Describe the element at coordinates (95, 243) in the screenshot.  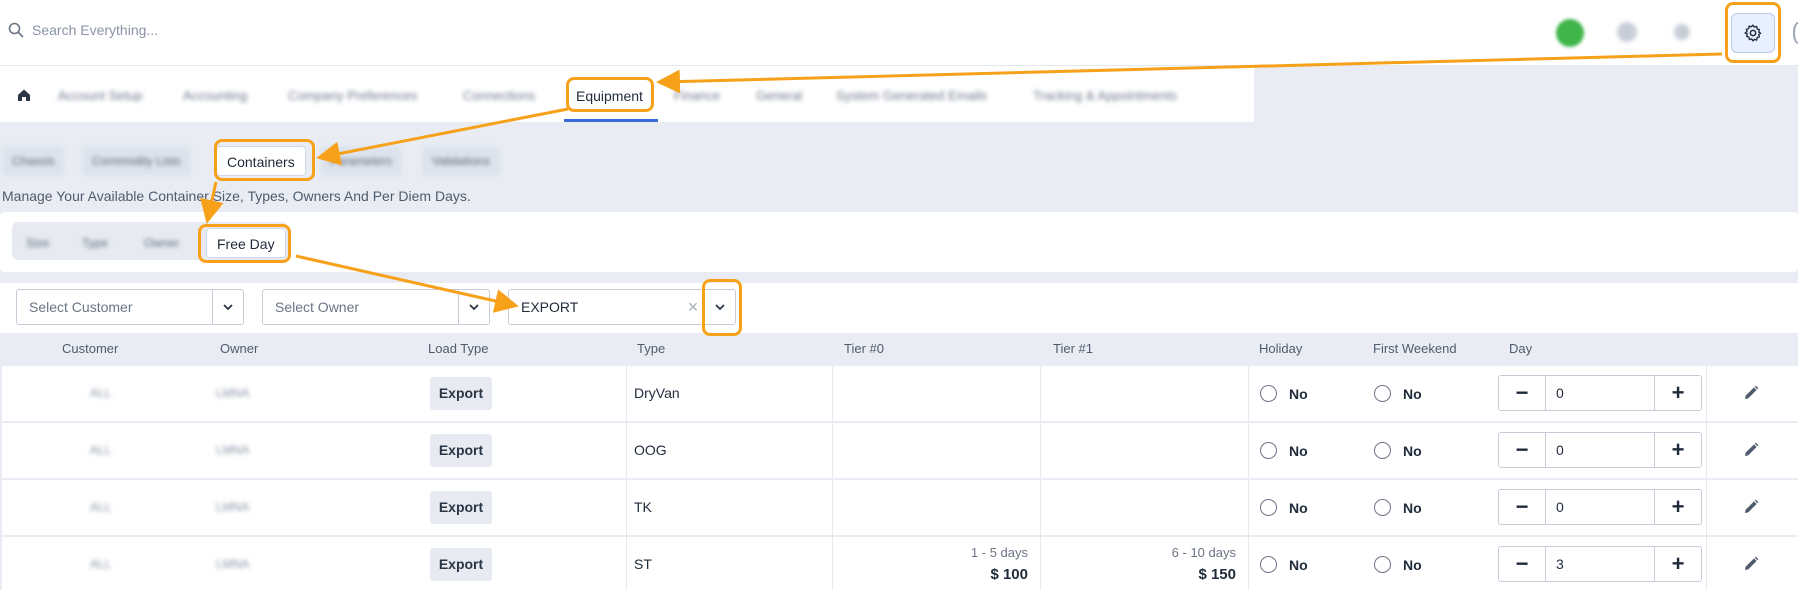
I see `container-tab-type: Type` at that location.